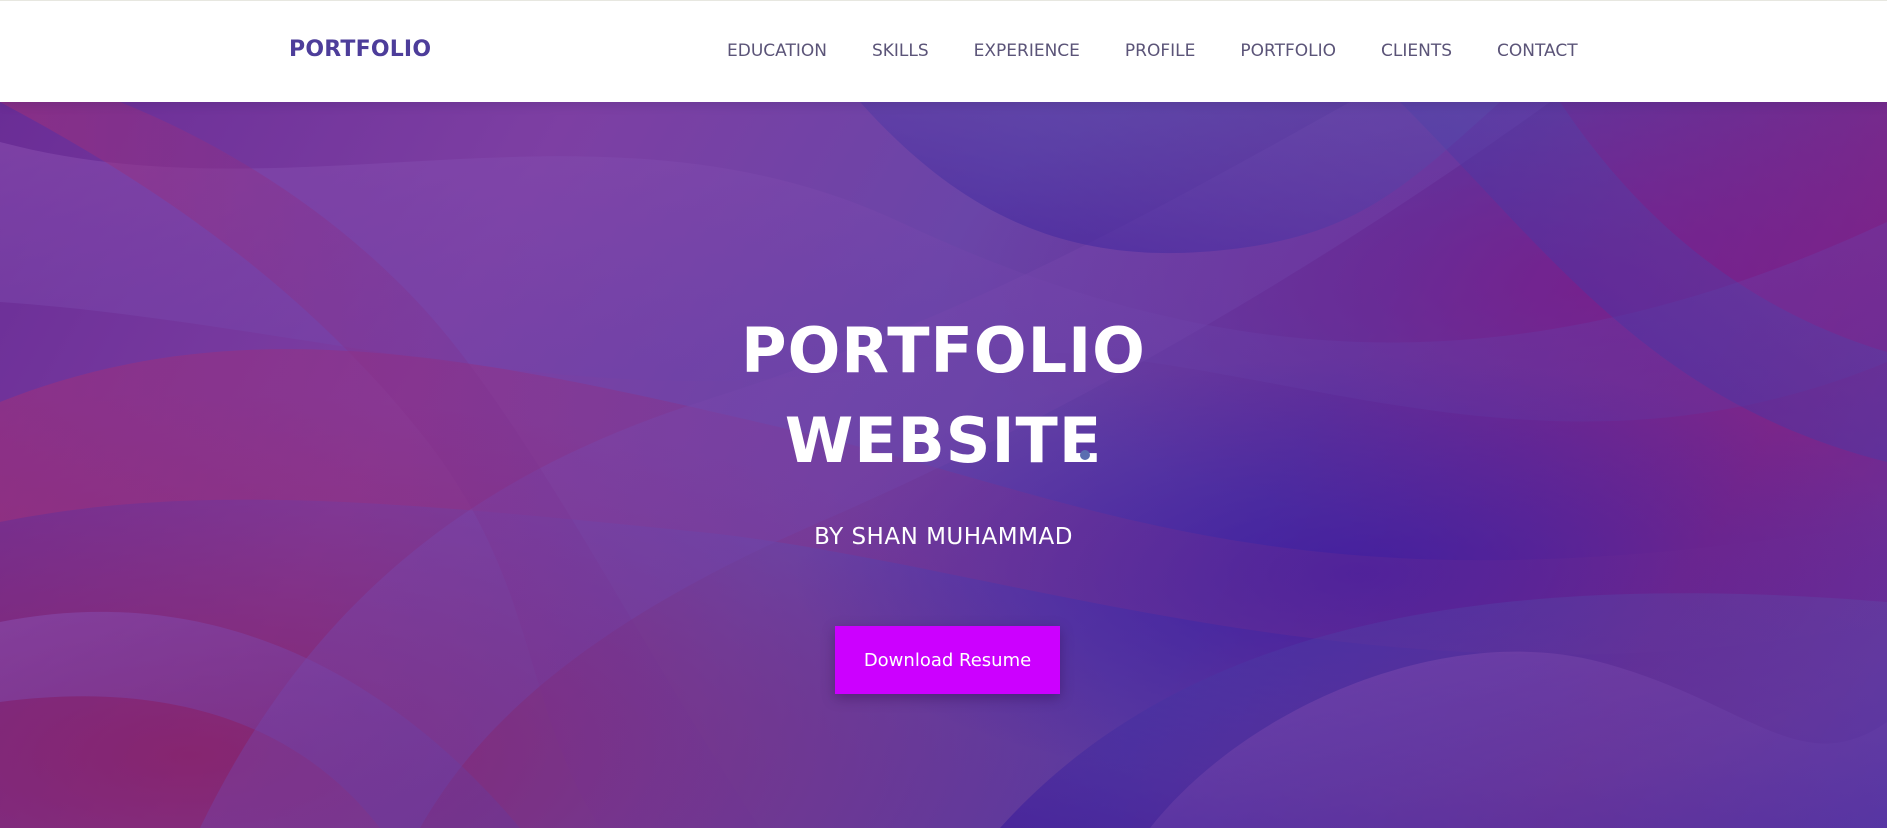 The height and width of the screenshot is (828, 1887). Describe the element at coordinates (943, 537) in the screenshot. I see `hero-subtitle: BY SHAN MUHAMMAD` at that location.